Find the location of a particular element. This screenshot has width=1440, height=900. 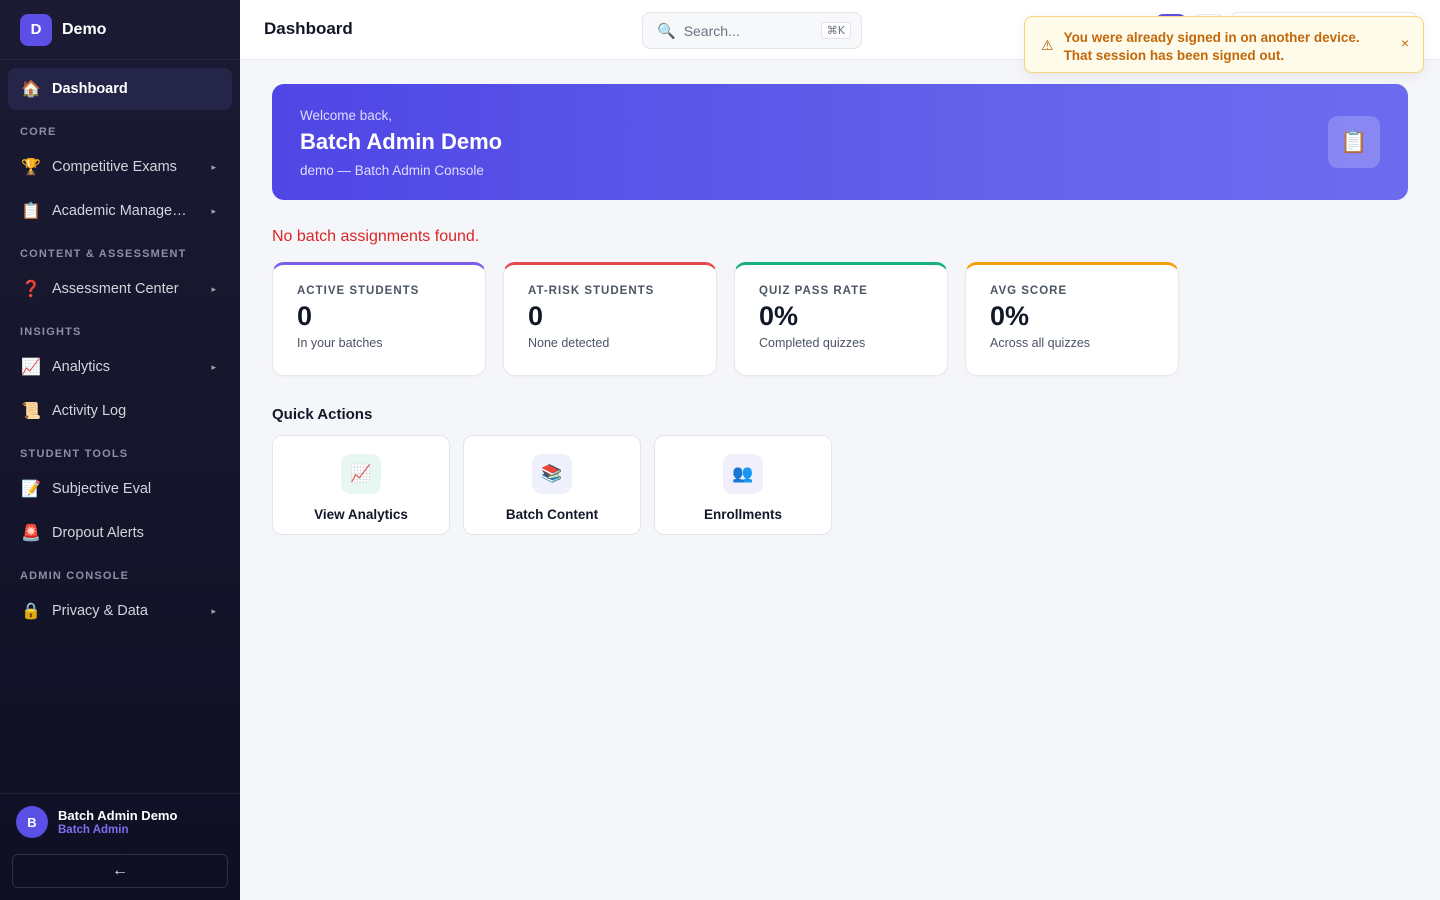

section-insights: INSIGHTS is located at coordinates (51, 332).